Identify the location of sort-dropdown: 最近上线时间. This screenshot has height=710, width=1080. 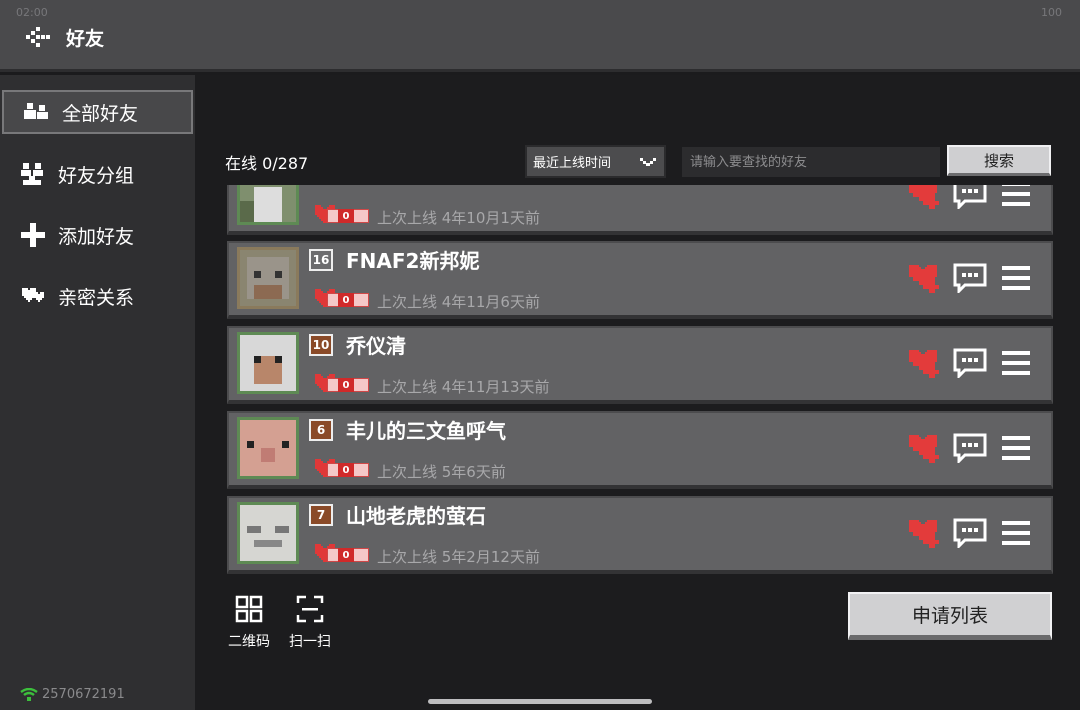
(595, 161).